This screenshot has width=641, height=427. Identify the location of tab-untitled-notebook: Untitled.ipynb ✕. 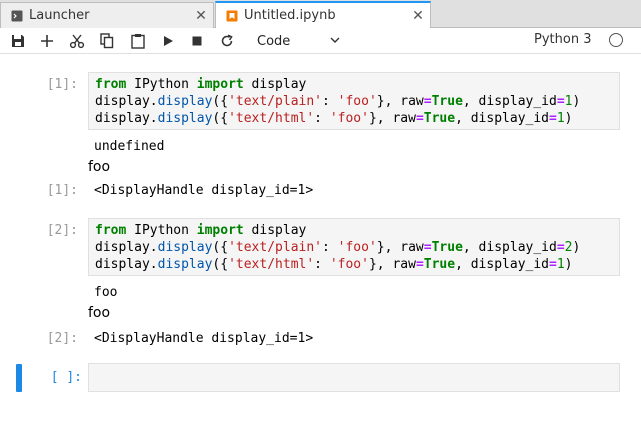
(323, 14).